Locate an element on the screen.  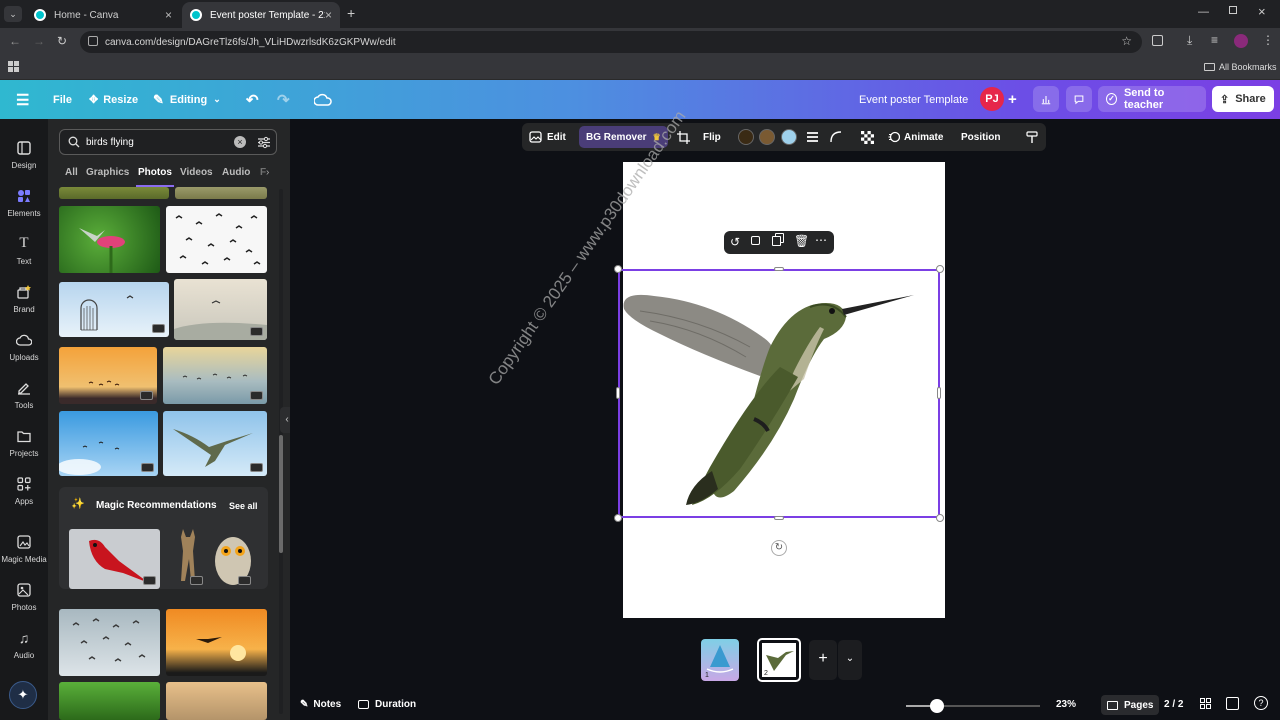
rail-item-text: T Text is located at coordinates (24, 250).